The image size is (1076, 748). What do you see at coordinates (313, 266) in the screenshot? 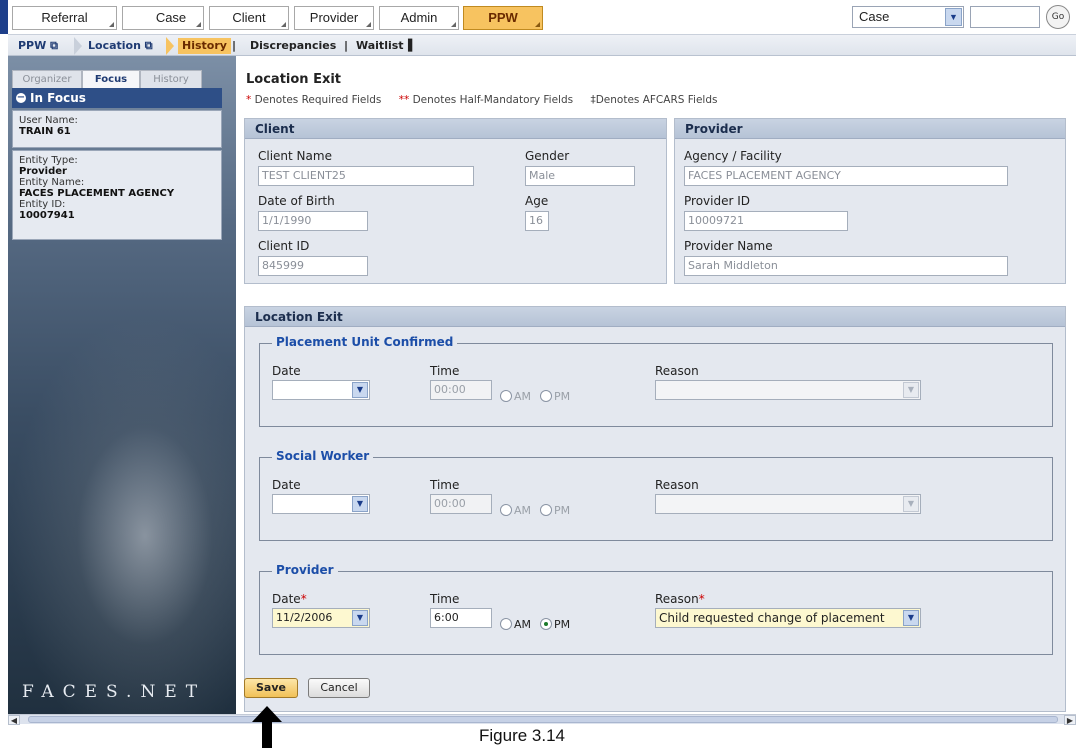
I see `client-id-field: 845999` at bounding box center [313, 266].